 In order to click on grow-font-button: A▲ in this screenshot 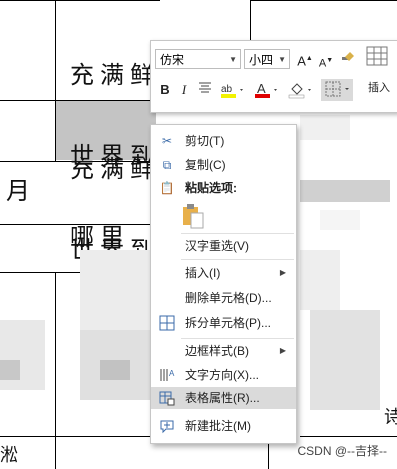, I will do `click(305, 60)`.